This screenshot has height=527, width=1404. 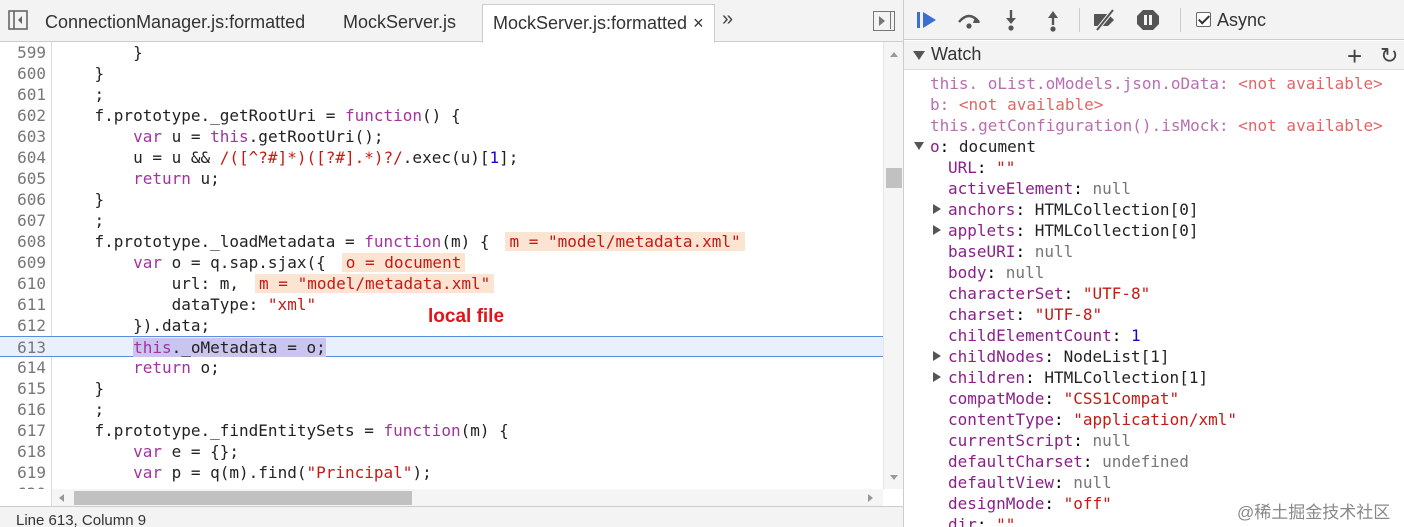 I want to click on line-number: 611, so click(x=23, y=304).